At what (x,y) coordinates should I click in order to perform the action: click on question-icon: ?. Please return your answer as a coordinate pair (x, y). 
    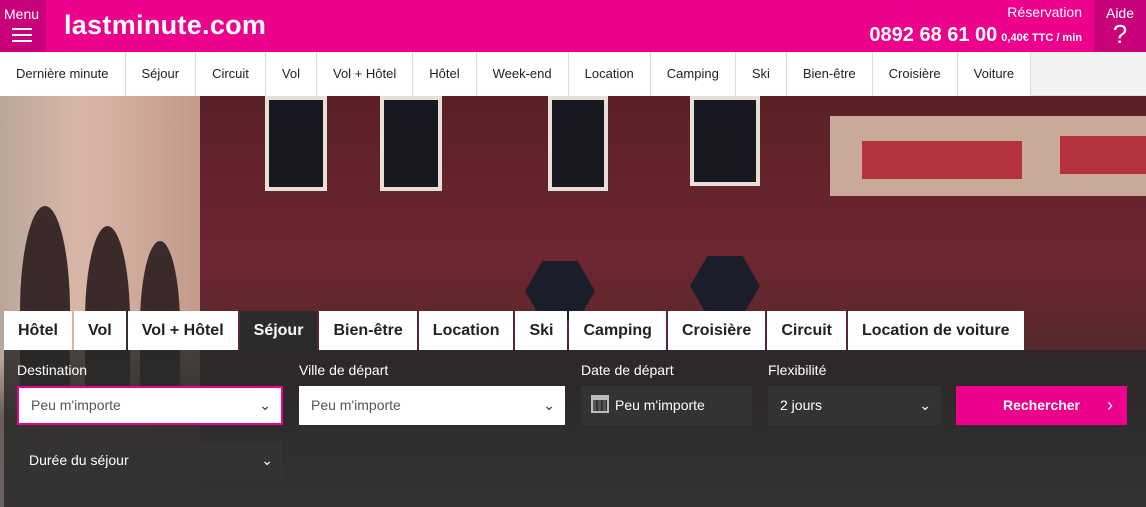
    Looking at the image, I should click on (1120, 34).